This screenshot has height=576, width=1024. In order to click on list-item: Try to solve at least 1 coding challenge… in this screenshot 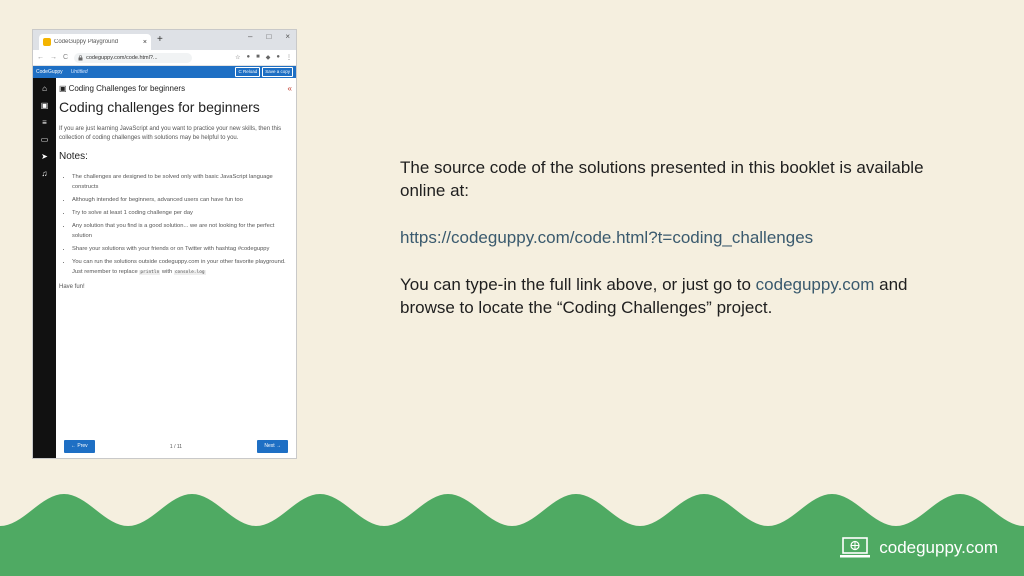, I will do `click(182, 213)`.